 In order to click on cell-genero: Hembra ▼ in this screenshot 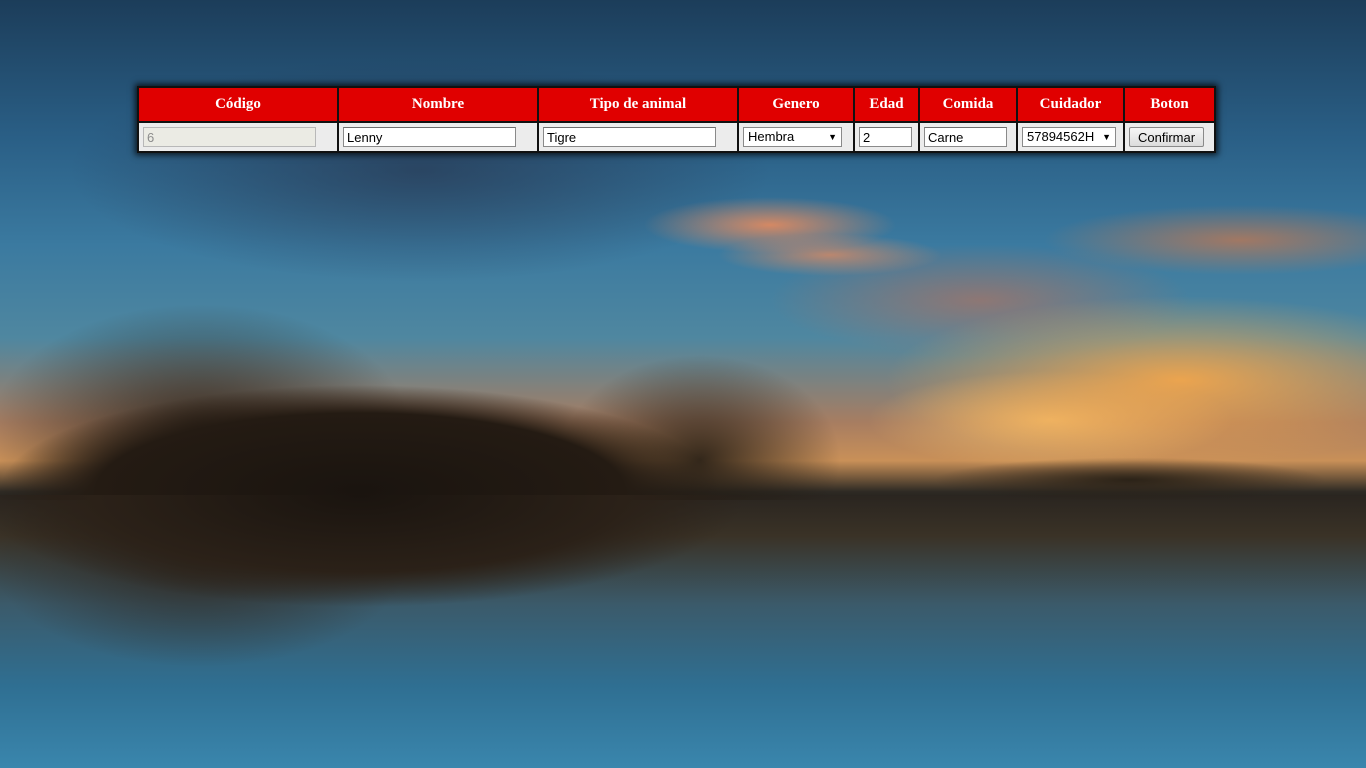, I will do `click(796, 137)`.